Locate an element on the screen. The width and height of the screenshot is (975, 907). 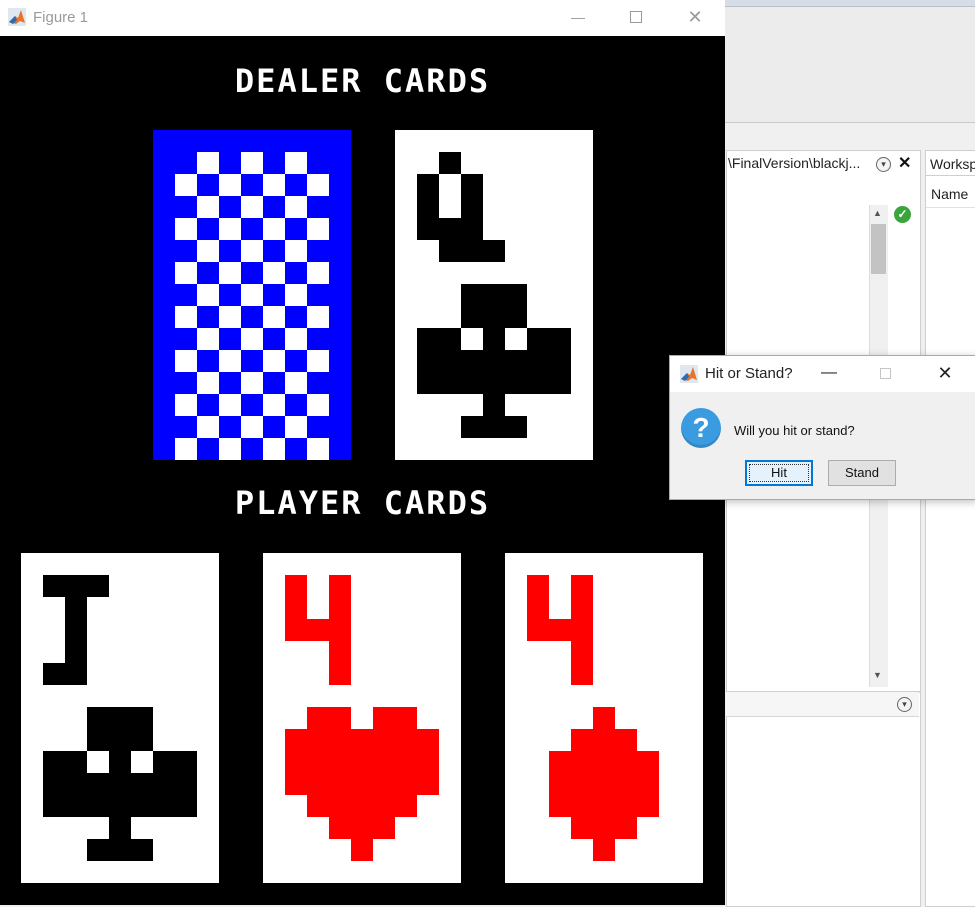
toolstrip-tabs is located at coordinates (850, 3).